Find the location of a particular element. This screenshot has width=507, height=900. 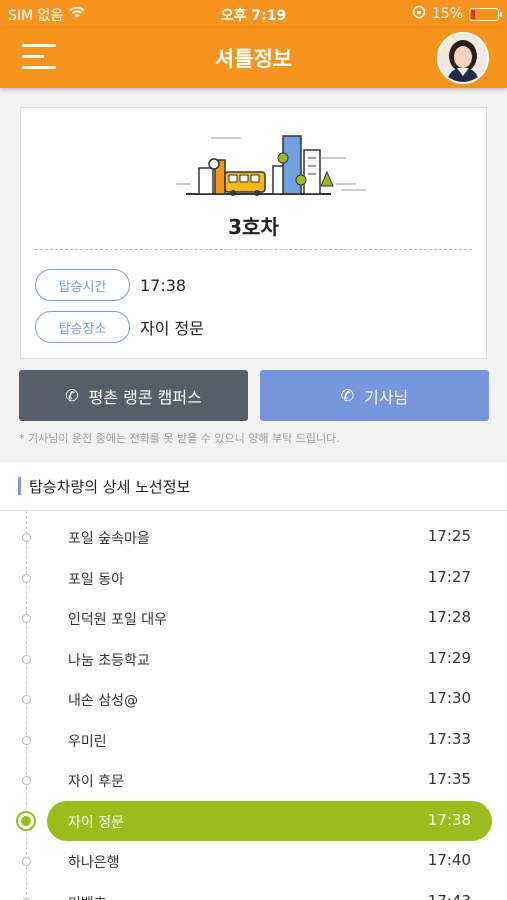

boarding-time-row: 탑승시간 17:38 is located at coordinates (110, 285).